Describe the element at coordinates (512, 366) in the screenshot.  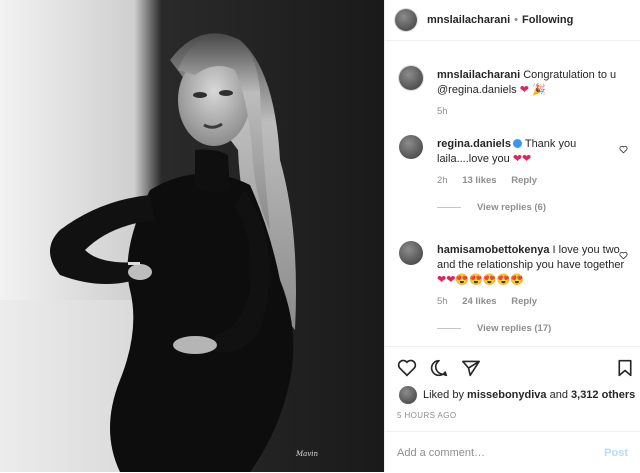
I see `post-actions-bar` at that location.